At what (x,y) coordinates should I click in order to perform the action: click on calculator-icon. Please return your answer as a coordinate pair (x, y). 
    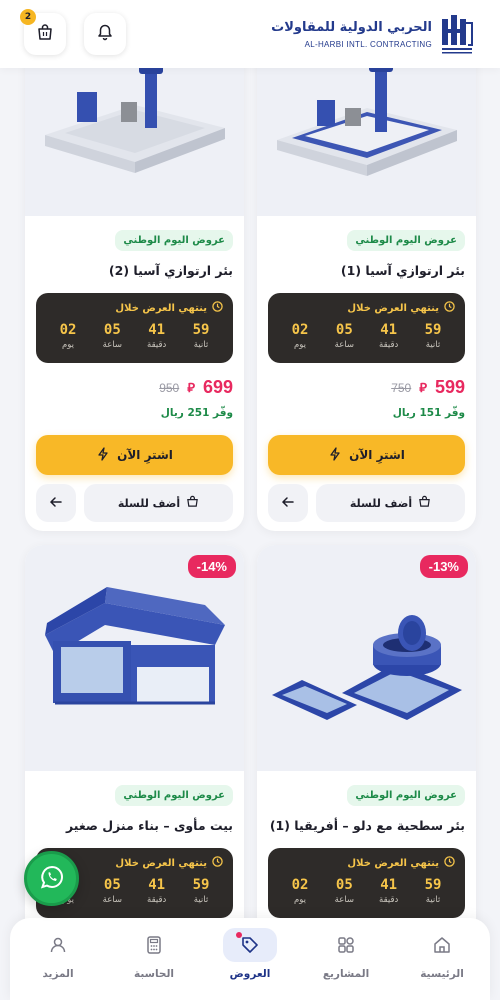
    Looking at the image, I should click on (154, 945).